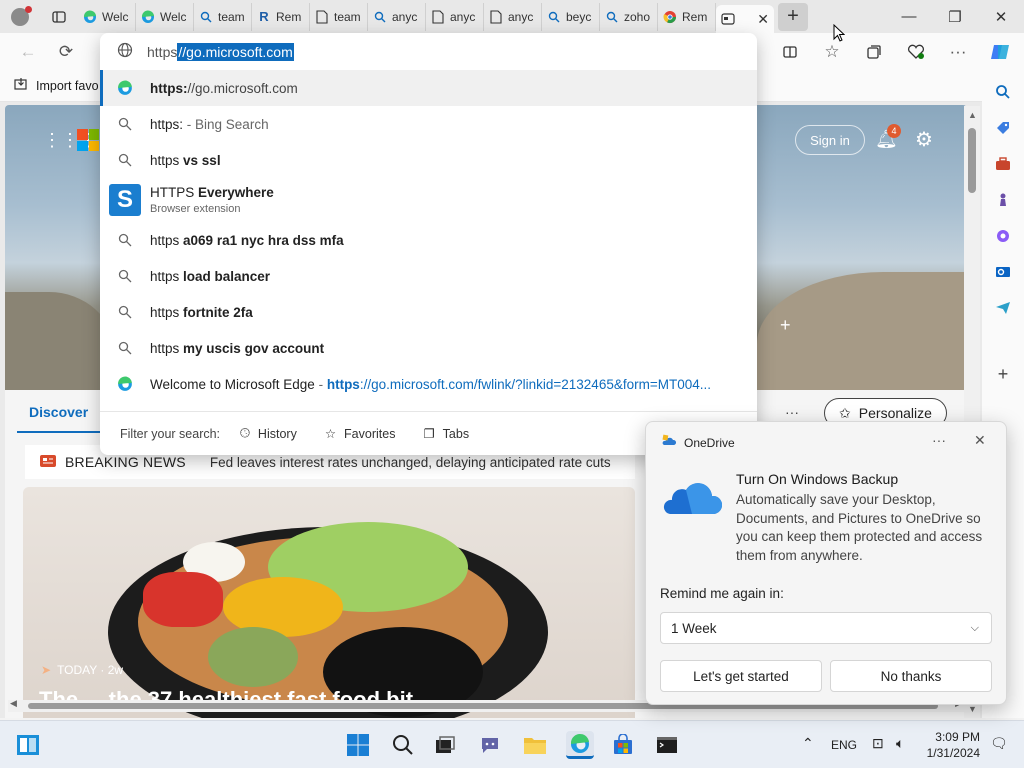 This screenshot has width=1024, height=768. Describe the element at coordinates (512, 744) in the screenshot. I see `taskbar: ⌃ ENG ⊡ 🔈︎ 3:09 PM 1/31/2024 🗨︎` at that location.